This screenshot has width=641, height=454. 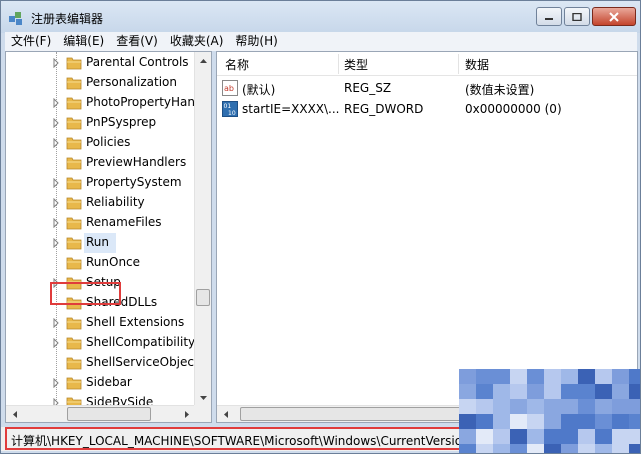 I want to click on value-type: REG_SZ, so click(x=368, y=88).